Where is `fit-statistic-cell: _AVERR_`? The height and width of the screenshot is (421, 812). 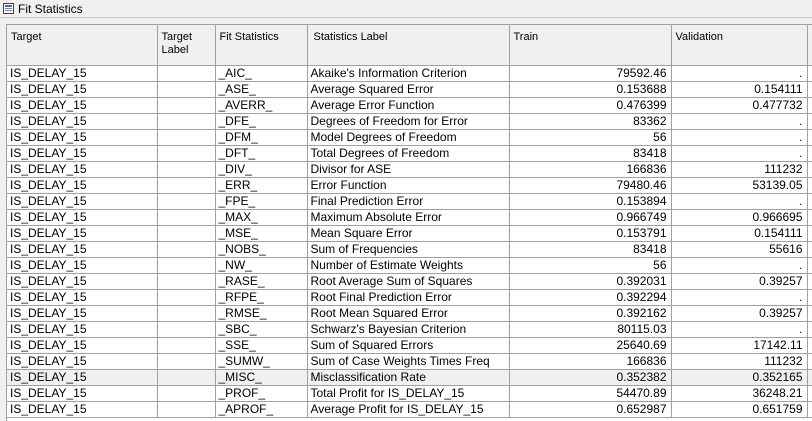 fit-statistic-cell: _AVERR_ is located at coordinates (261, 105).